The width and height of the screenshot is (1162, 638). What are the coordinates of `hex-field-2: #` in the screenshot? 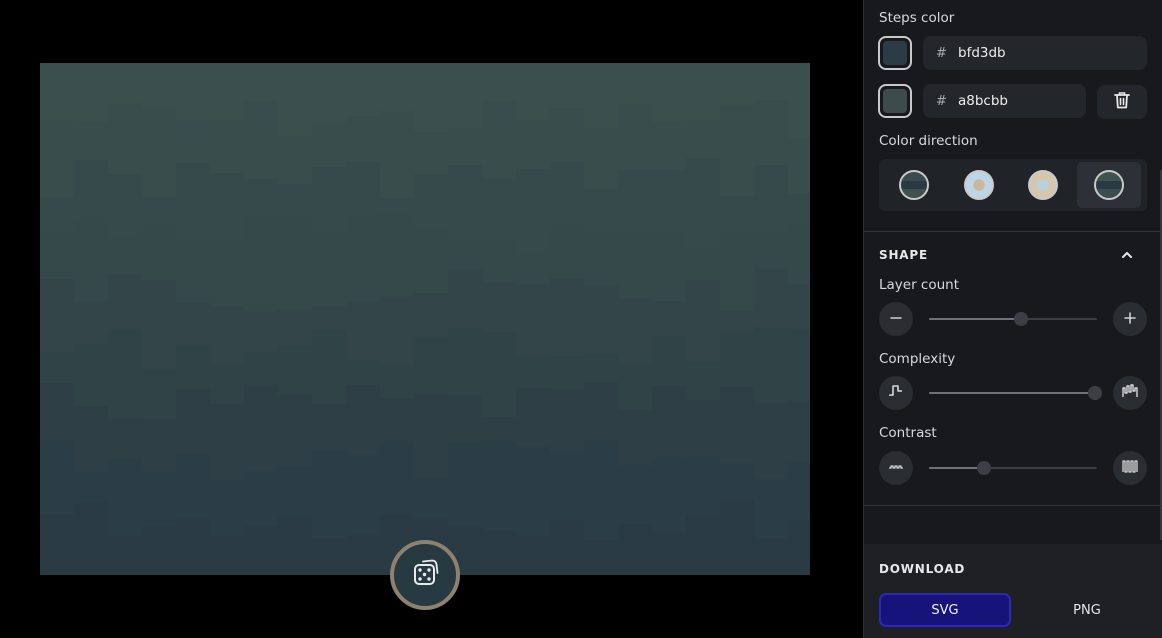 It's located at (1004, 101).